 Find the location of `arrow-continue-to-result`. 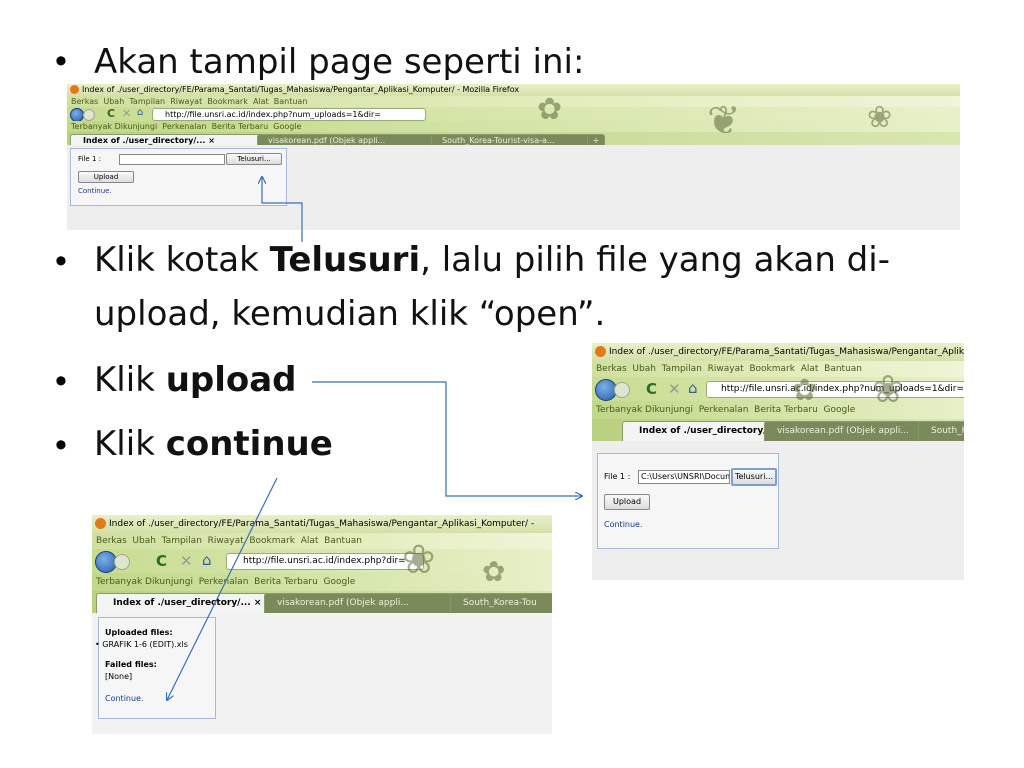

arrow-continue-to-result is located at coordinates (222, 588).